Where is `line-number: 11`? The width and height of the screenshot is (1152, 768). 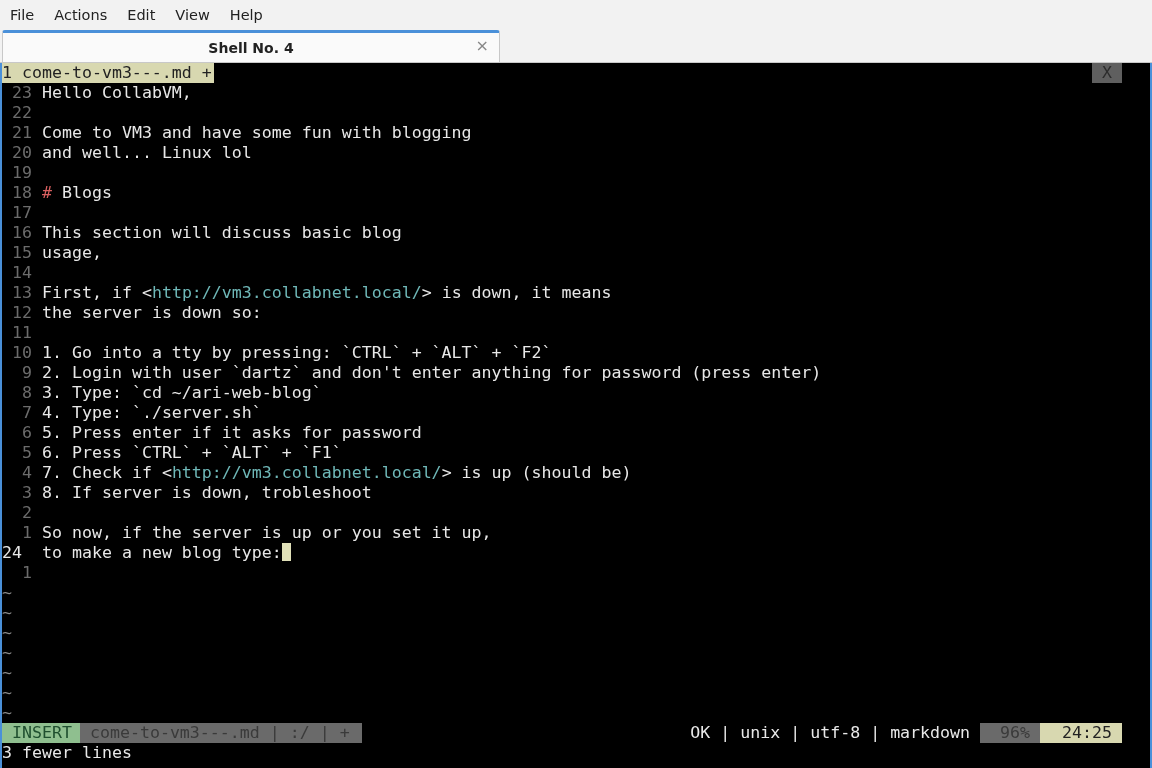 line-number: 11 is located at coordinates (21, 333).